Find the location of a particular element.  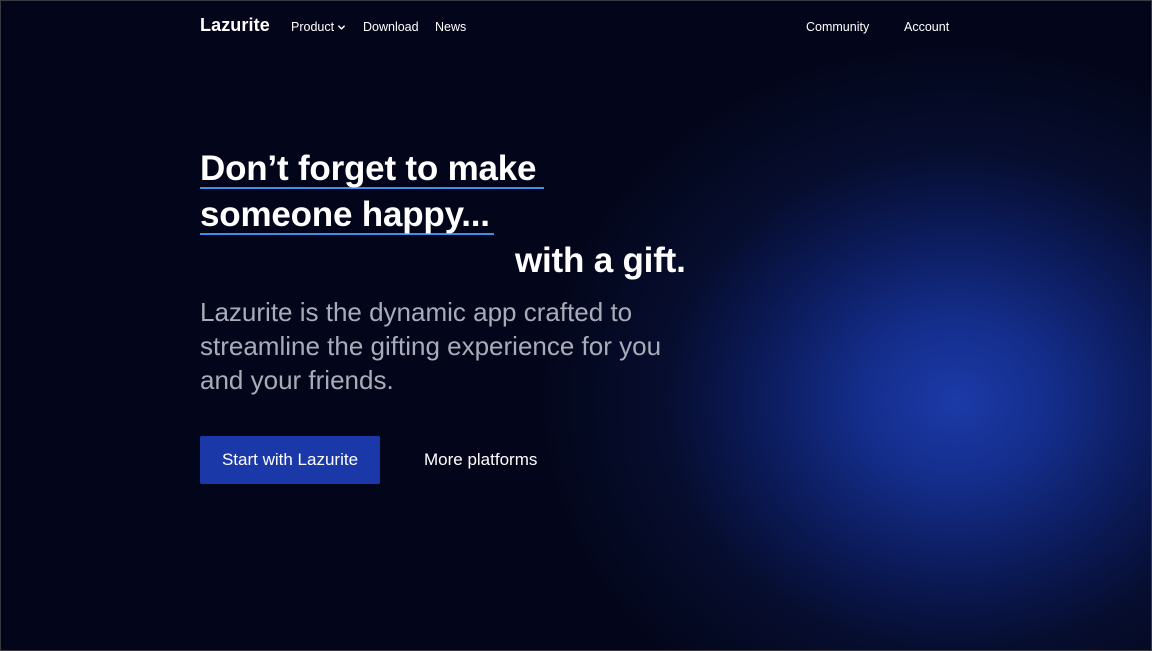

nav-product-dropdown: Product is located at coordinates (318, 27).